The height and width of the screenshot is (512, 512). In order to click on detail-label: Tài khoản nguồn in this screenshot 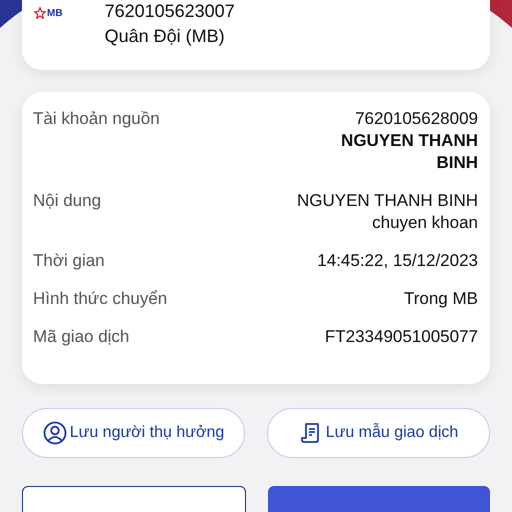, I will do `click(96, 119)`.